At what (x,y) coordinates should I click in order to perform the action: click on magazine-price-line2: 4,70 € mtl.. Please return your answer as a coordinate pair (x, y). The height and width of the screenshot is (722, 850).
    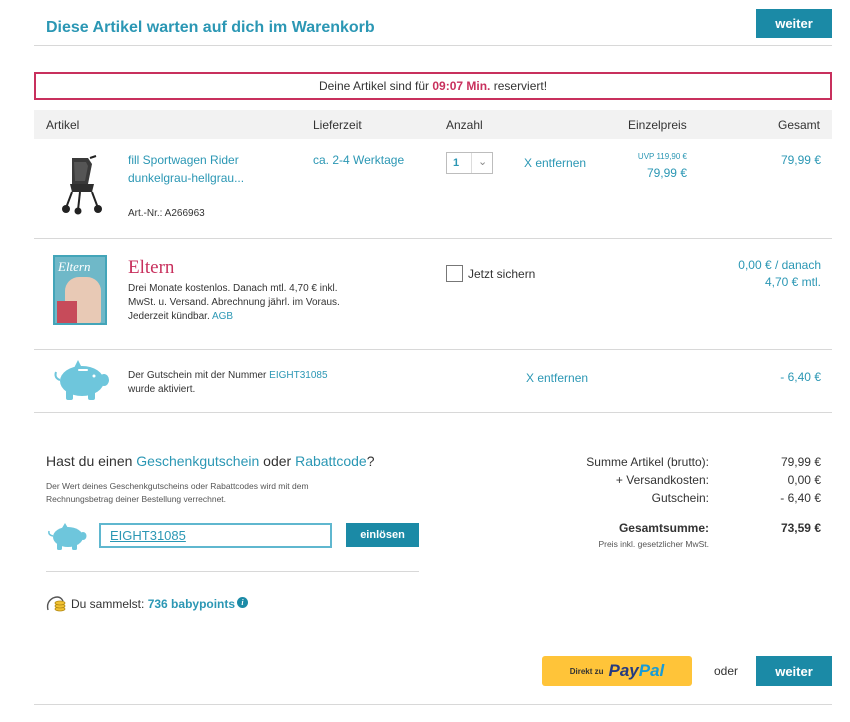
    Looking at the image, I should click on (792, 282).